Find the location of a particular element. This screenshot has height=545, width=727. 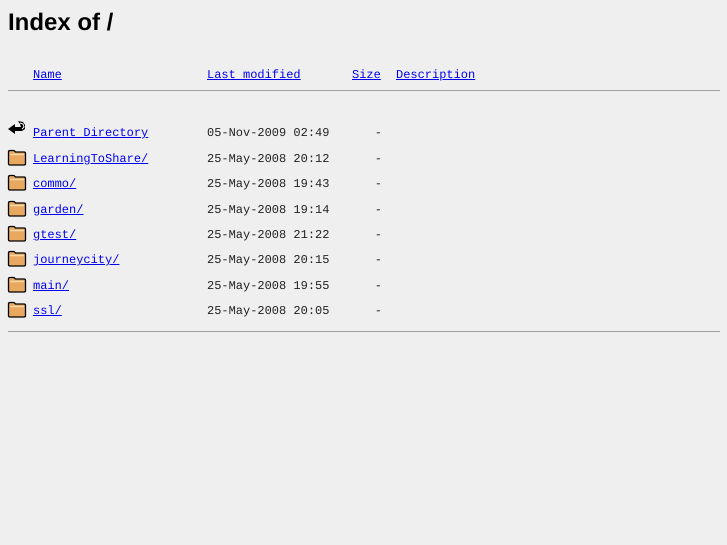

directory-link: Parent Directory is located at coordinates (90, 133).